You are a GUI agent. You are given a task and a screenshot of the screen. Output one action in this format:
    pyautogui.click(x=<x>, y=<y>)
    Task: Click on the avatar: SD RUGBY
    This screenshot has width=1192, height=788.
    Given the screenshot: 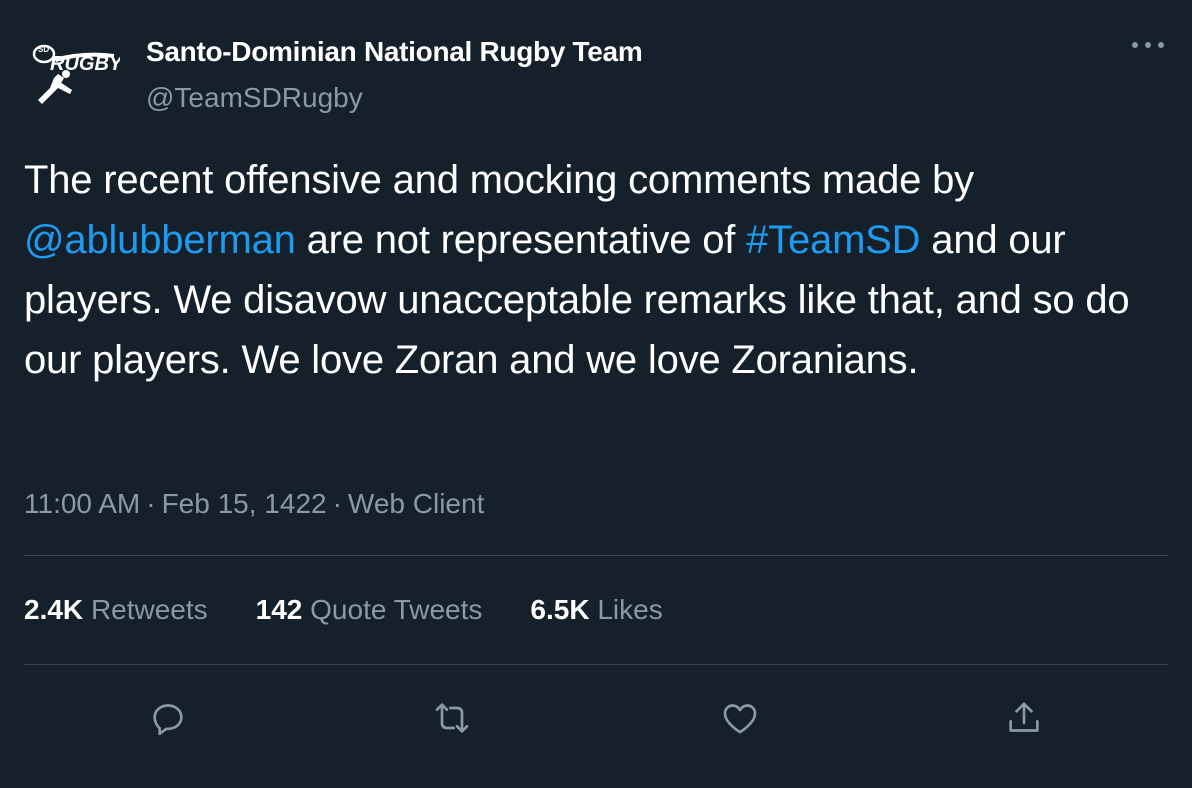 What is the action you would take?
    pyautogui.click(x=74, y=72)
    